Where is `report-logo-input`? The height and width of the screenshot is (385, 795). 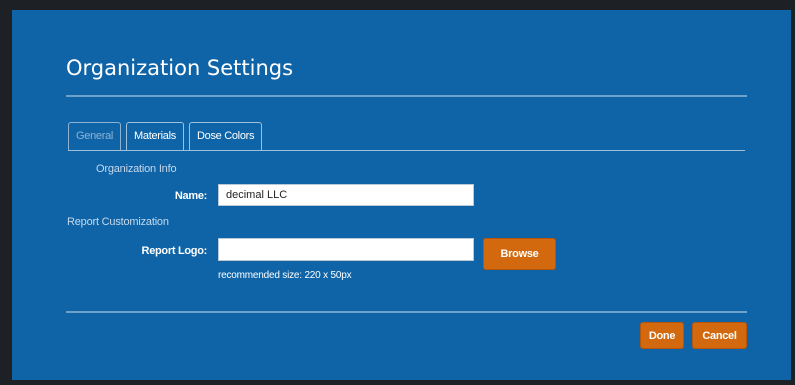 report-logo-input is located at coordinates (346, 249).